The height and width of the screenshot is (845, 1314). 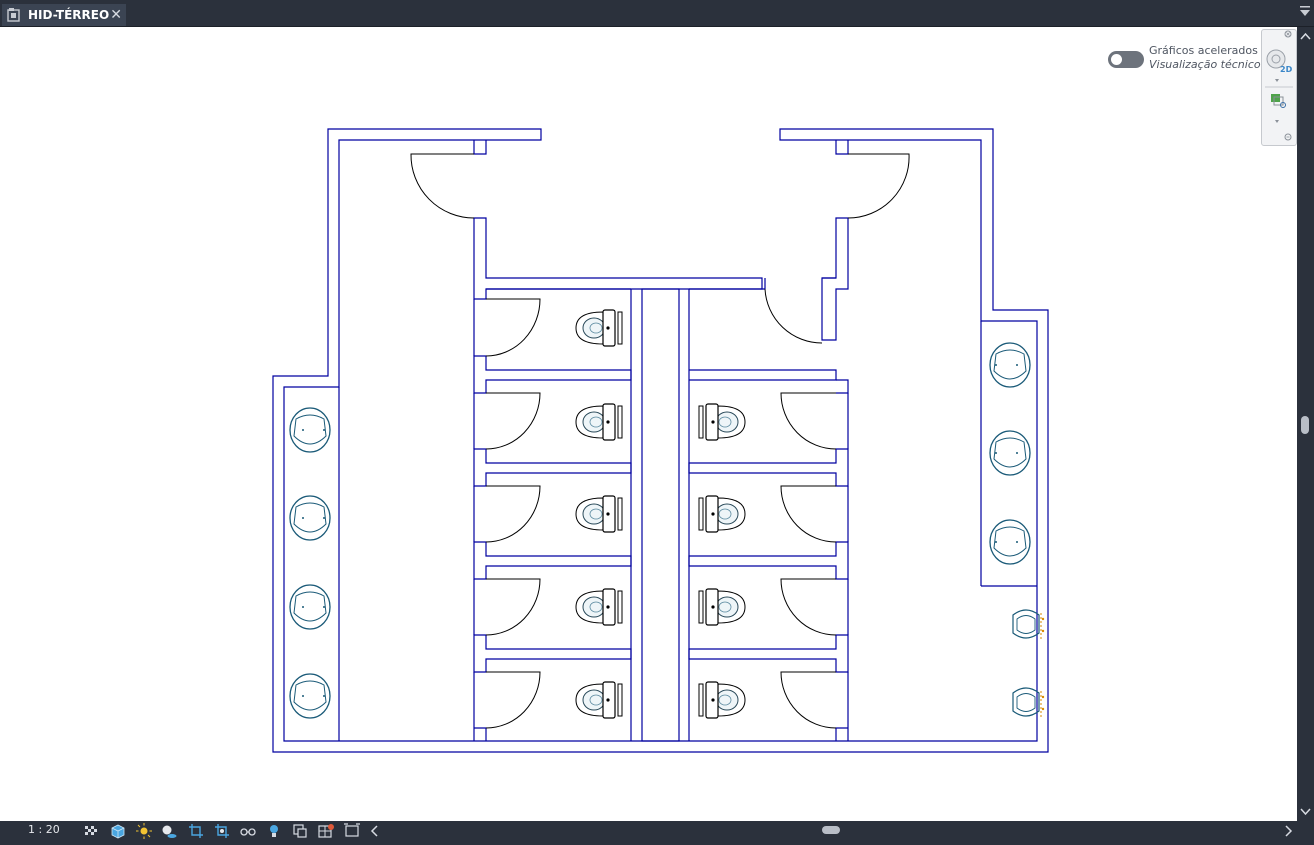 What do you see at coordinates (1288, 831) in the screenshot?
I see `status-scroll-right-icon` at bounding box center [1288, 831].